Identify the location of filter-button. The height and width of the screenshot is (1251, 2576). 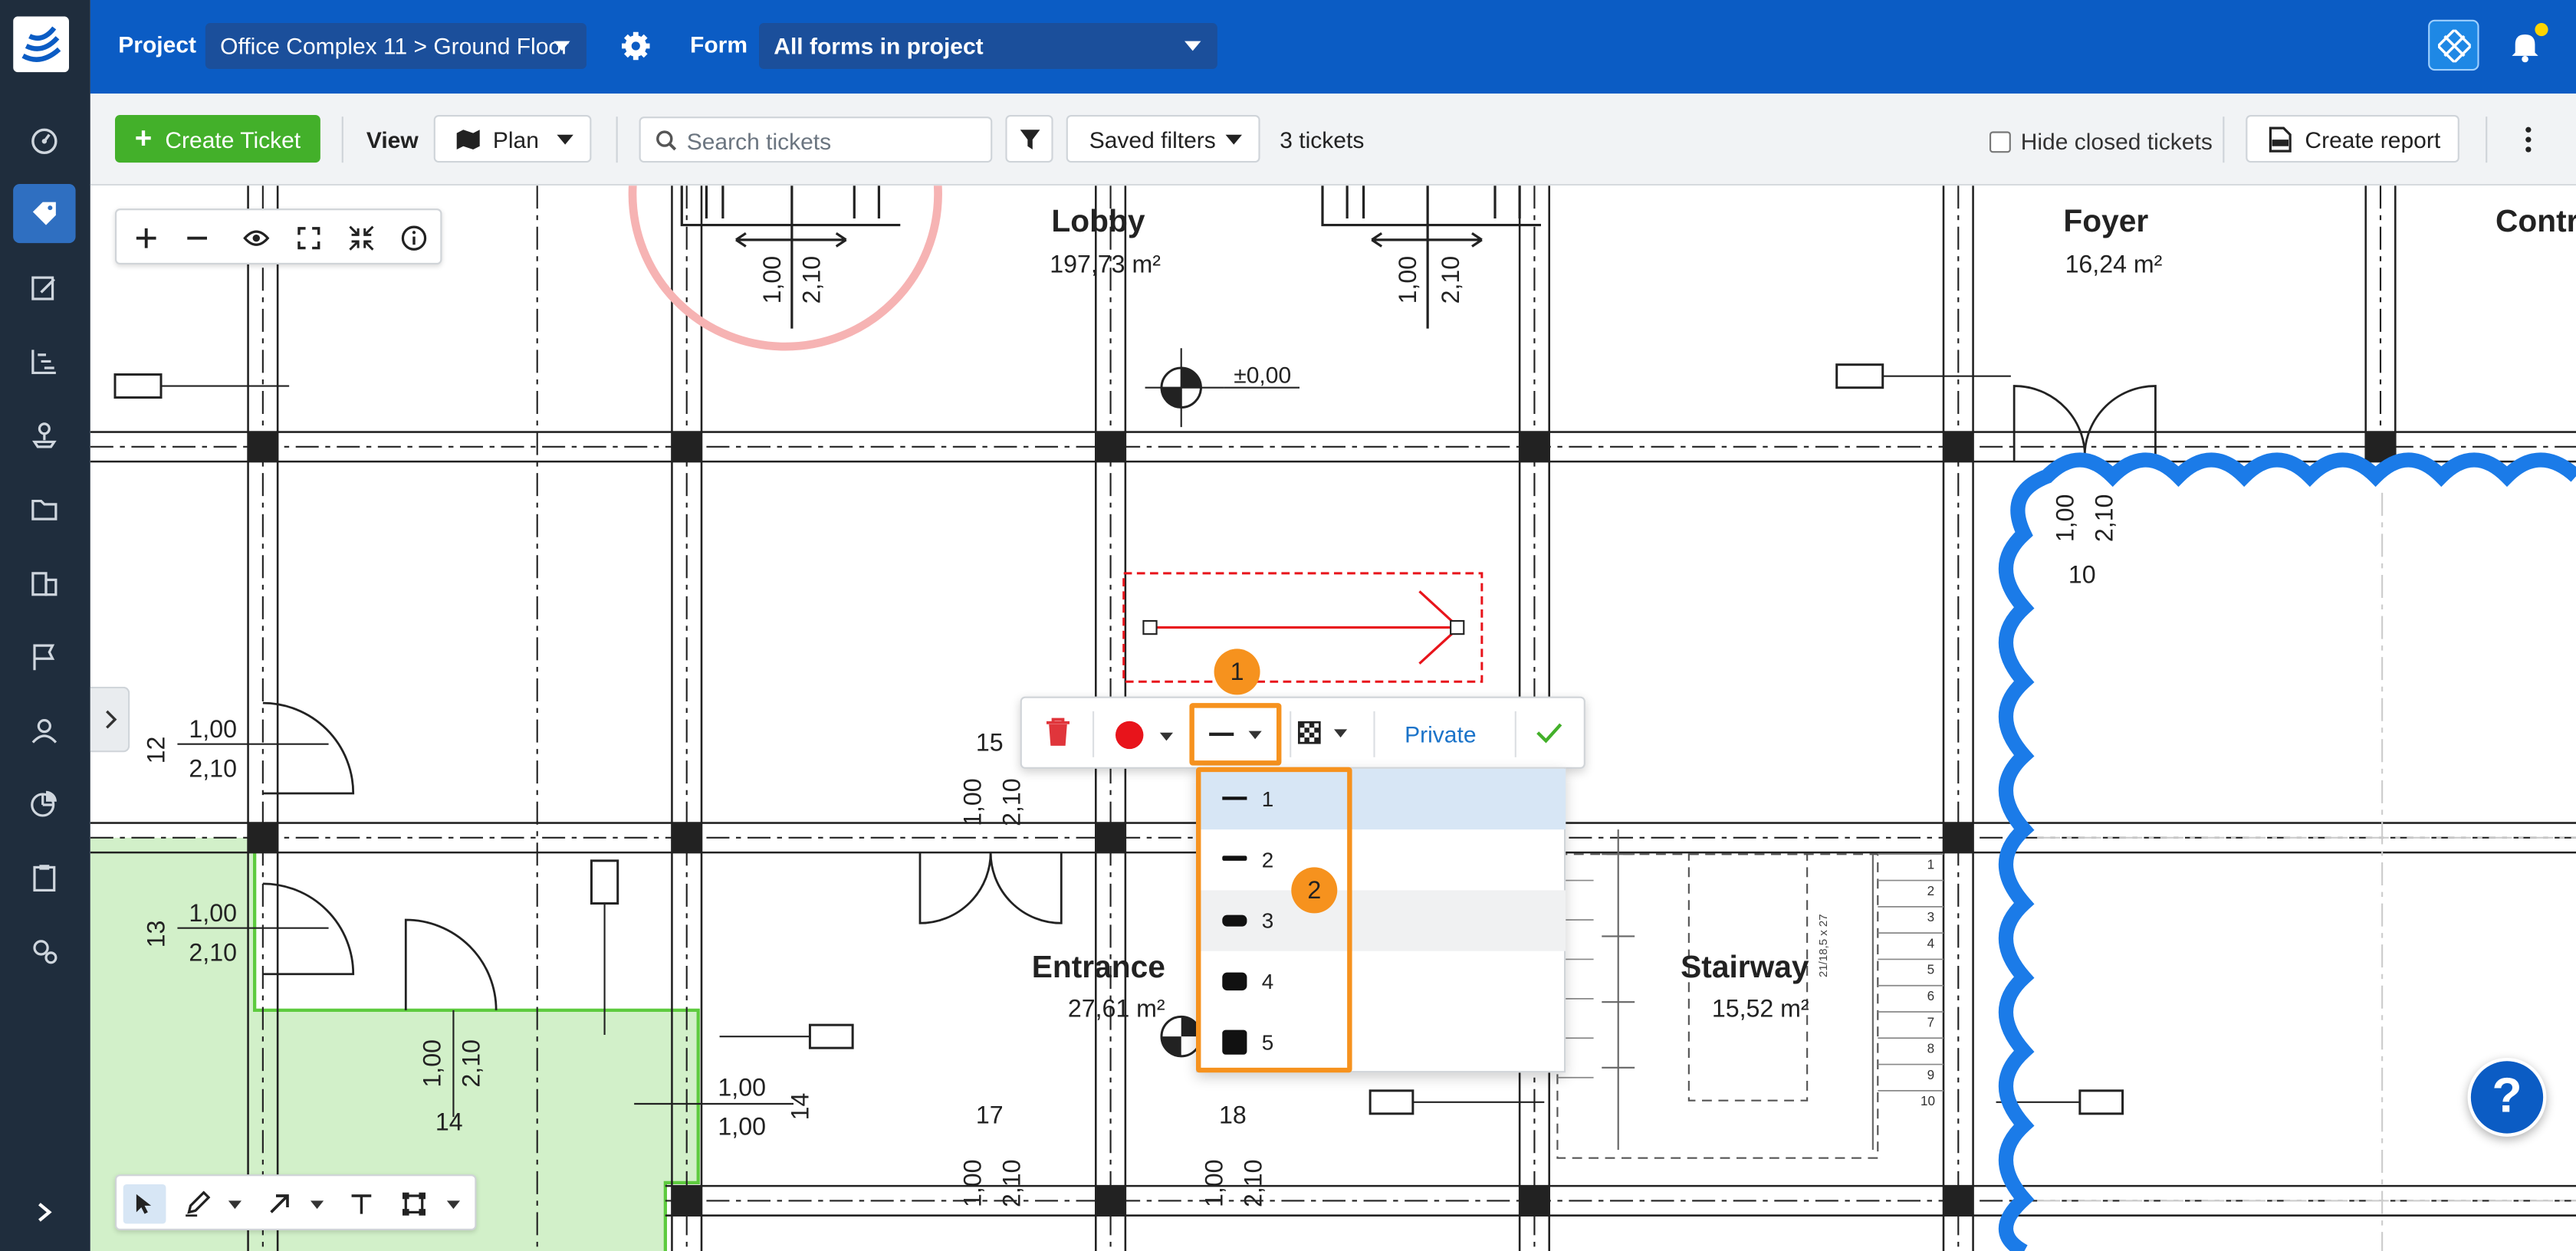
(1029, 139).